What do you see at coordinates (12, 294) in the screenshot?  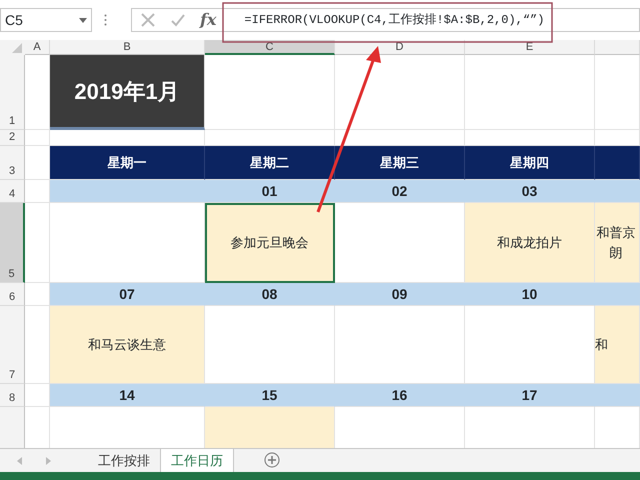 I see `row-header: 6` at bounding box center [12, 294].